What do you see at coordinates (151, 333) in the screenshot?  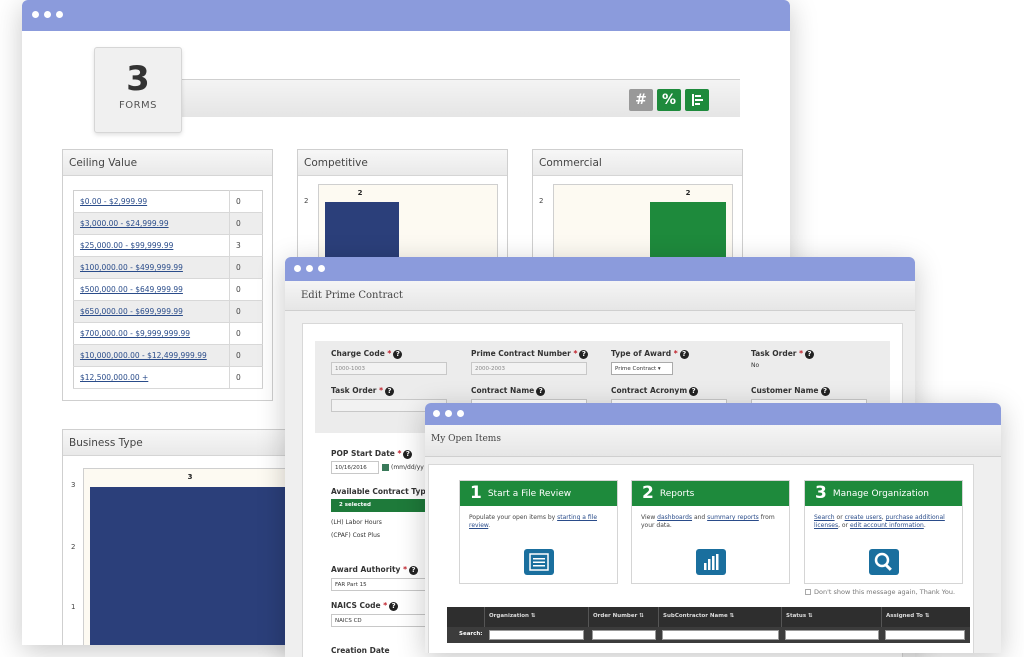 I see `ceiling-range-link: $700,000.00 - $9,999,999.99` at bounding box center [151, 333].